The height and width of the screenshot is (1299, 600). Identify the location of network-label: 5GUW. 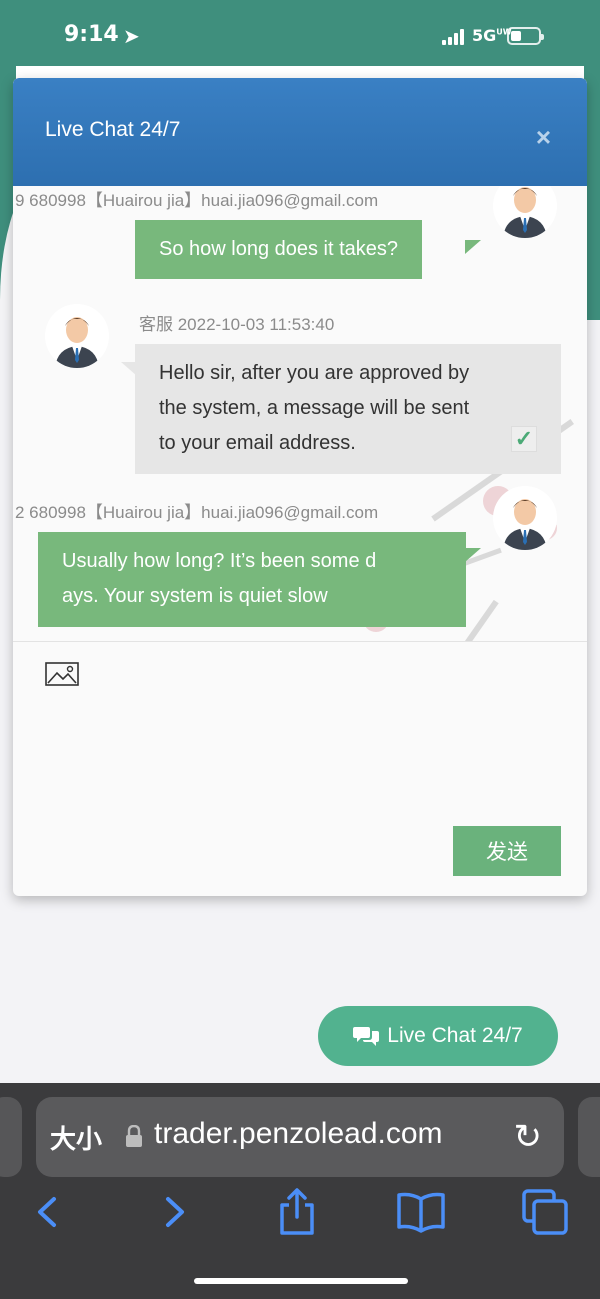
(492, 35).